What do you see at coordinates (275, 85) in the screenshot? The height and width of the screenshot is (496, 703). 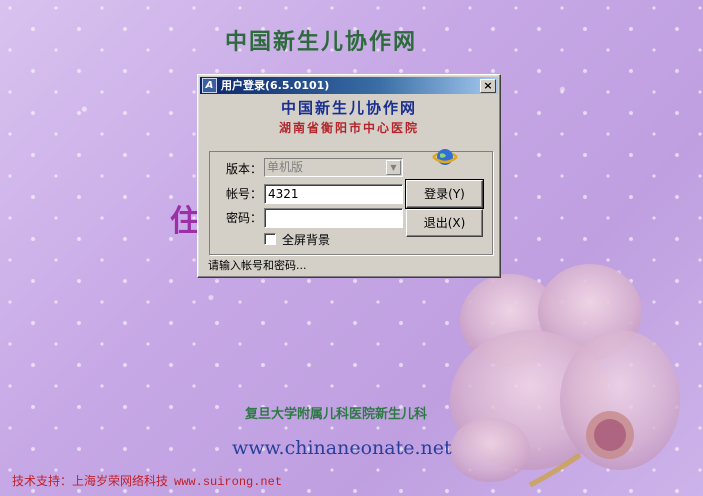 I see `dialog-title: 用户登录(6.5.0101)` at bounding box center [275, 85].